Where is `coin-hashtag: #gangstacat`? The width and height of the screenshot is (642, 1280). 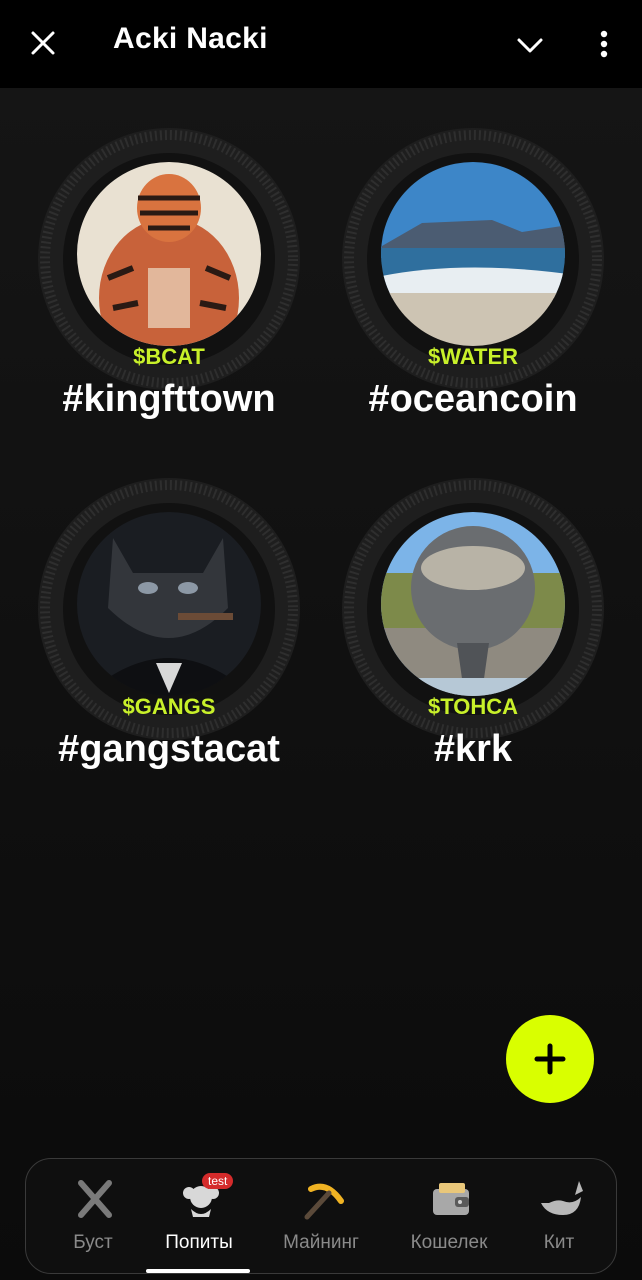
coin-hashtag: #gangstacat is located at coordinates (169, 749).